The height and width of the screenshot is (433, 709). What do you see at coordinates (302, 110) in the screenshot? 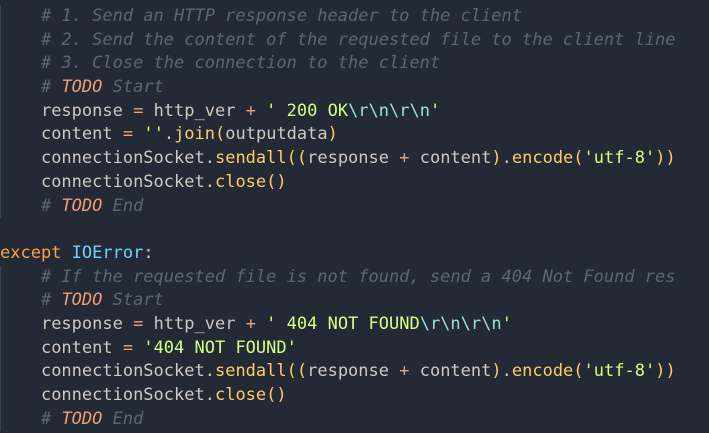
I see `code-token: ' 200 OK` at bounding box center [302, 110].